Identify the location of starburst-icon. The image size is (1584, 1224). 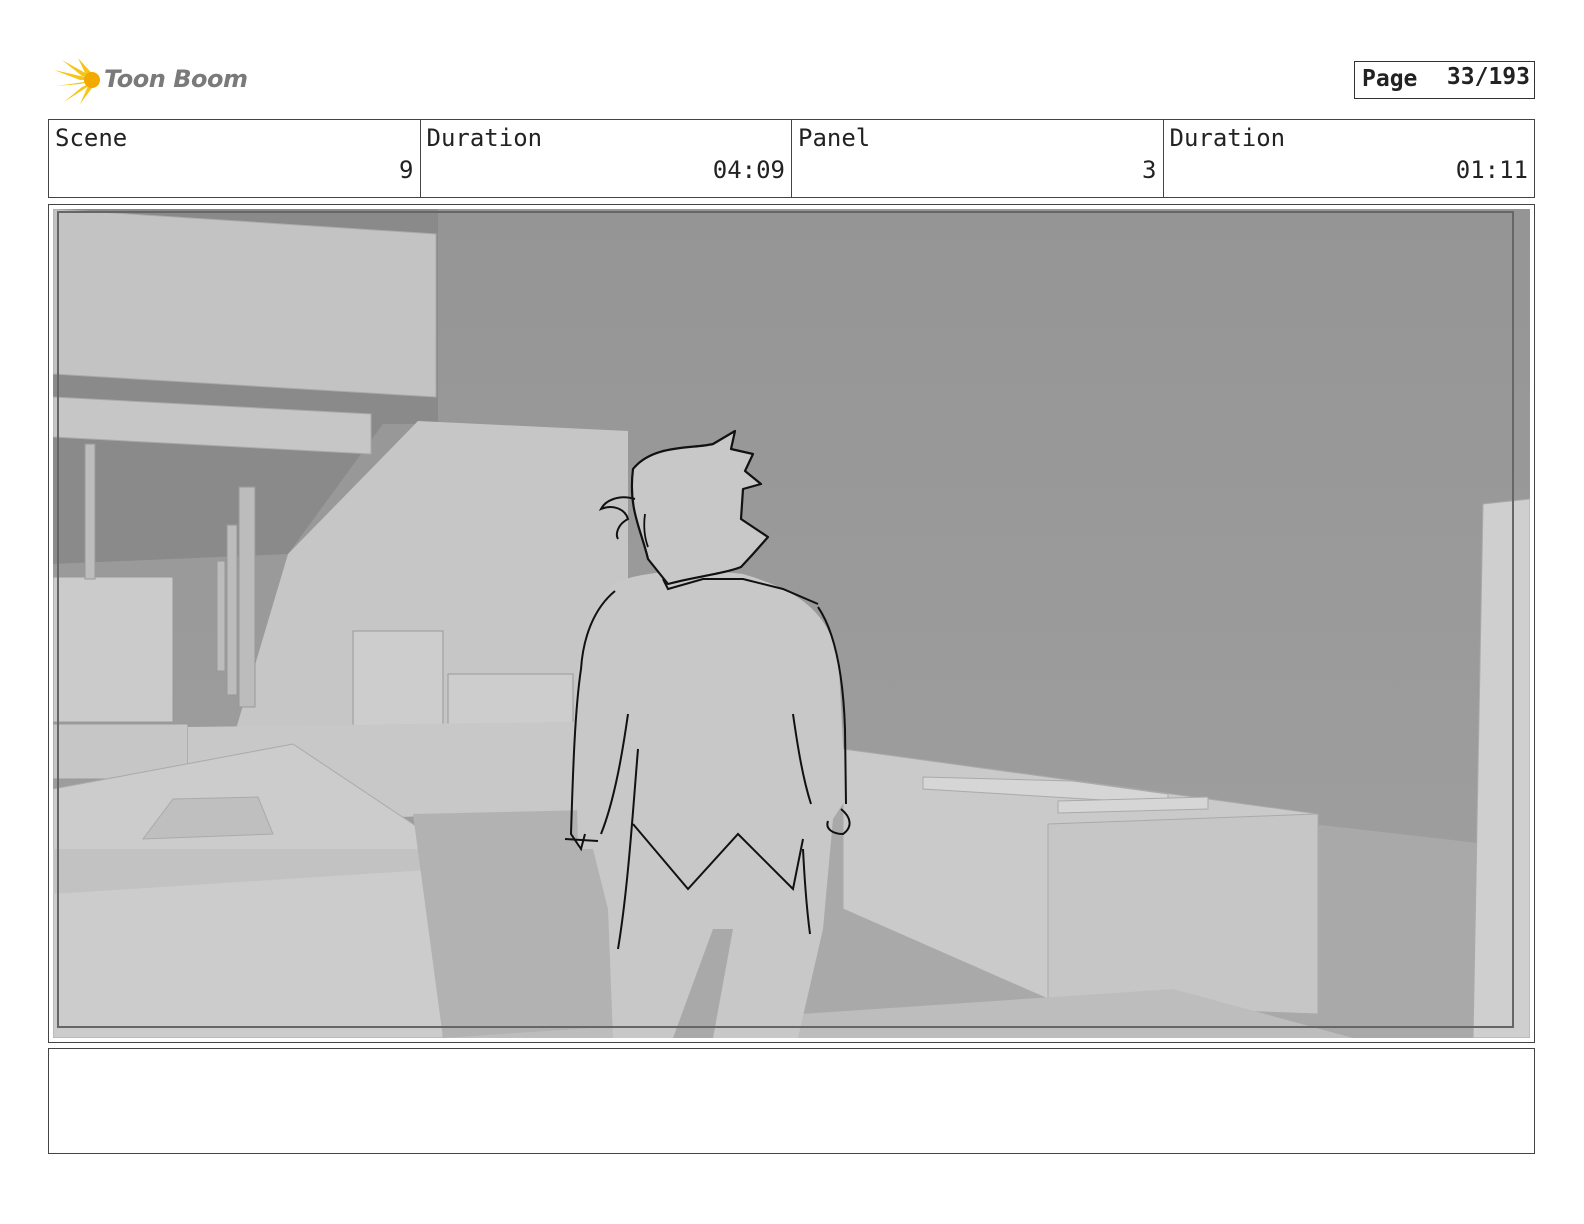
(77, 81).